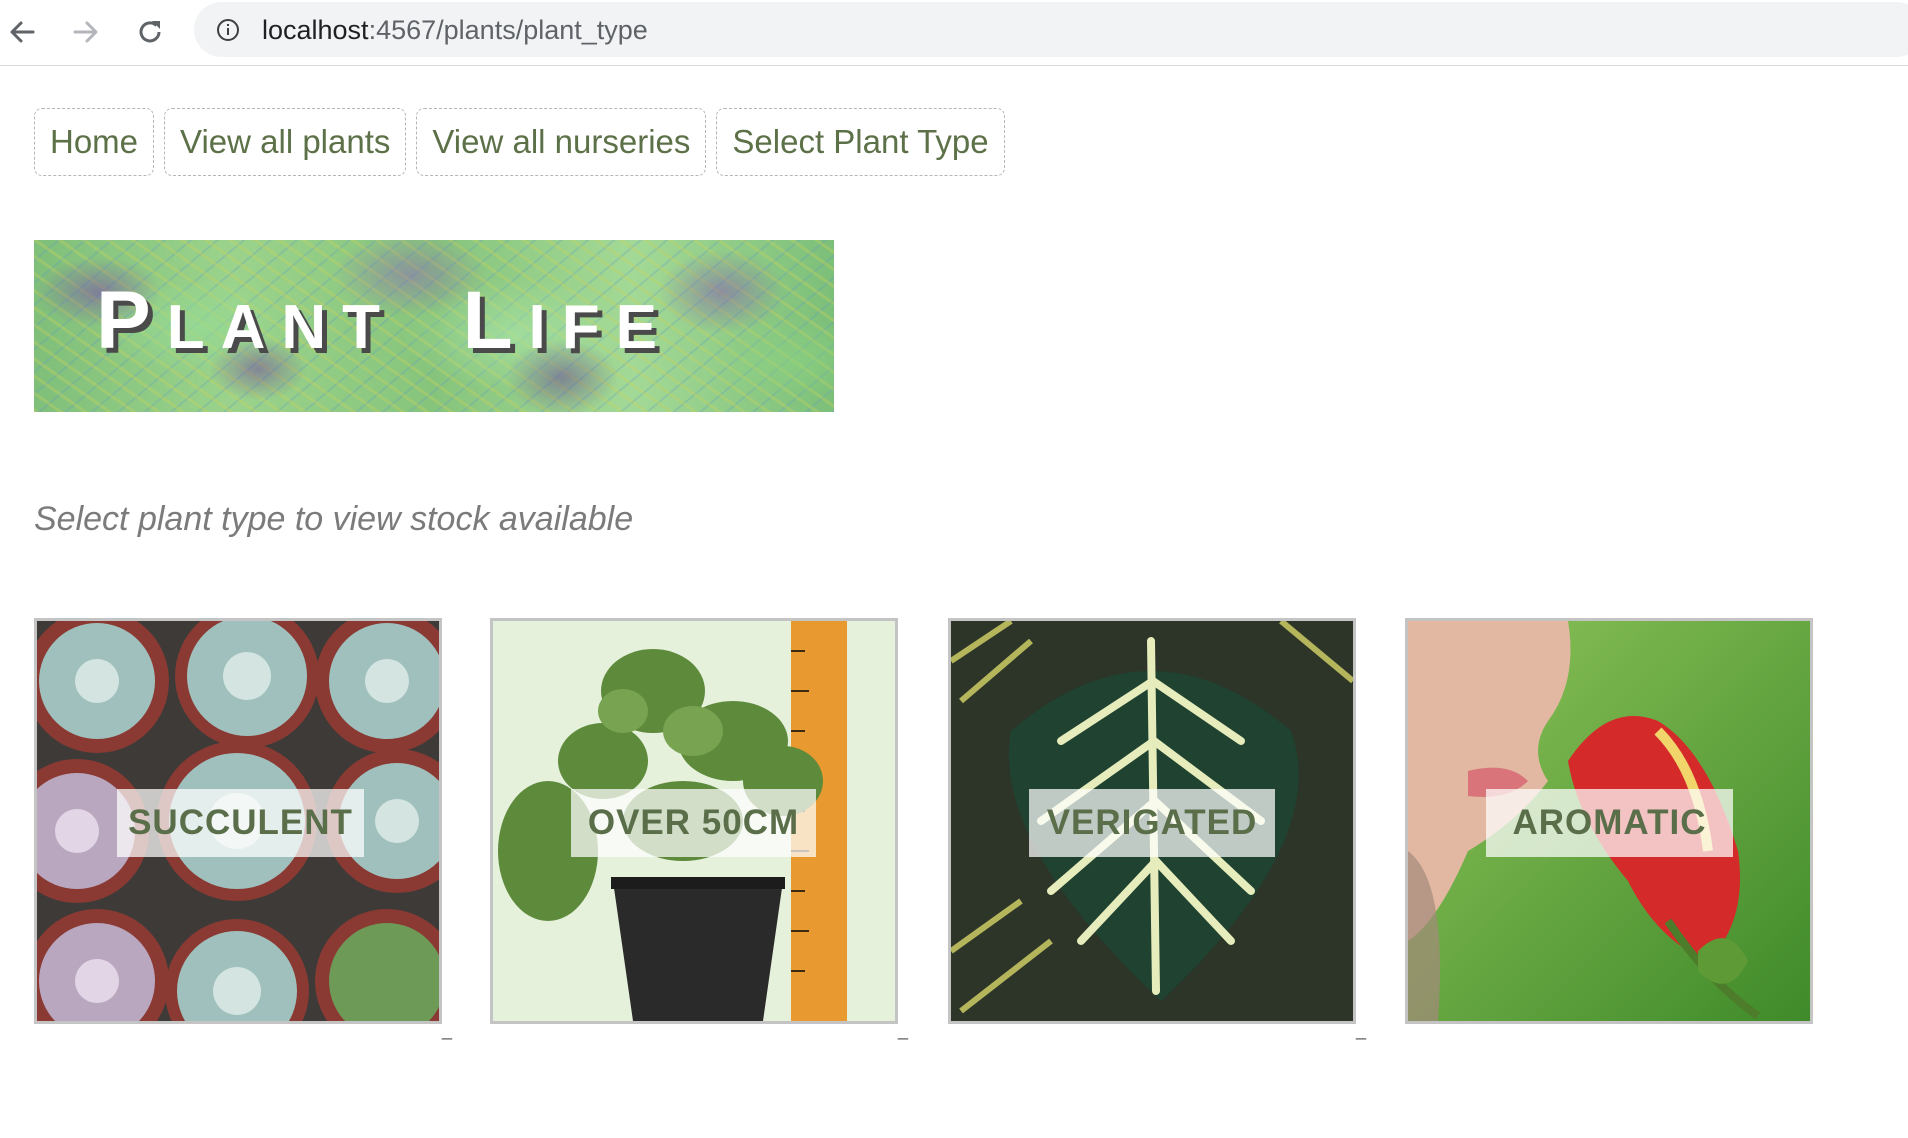  Describe the element at coordinates (495, 320) in the screenshot. I see `banner-letter: L` at that location.